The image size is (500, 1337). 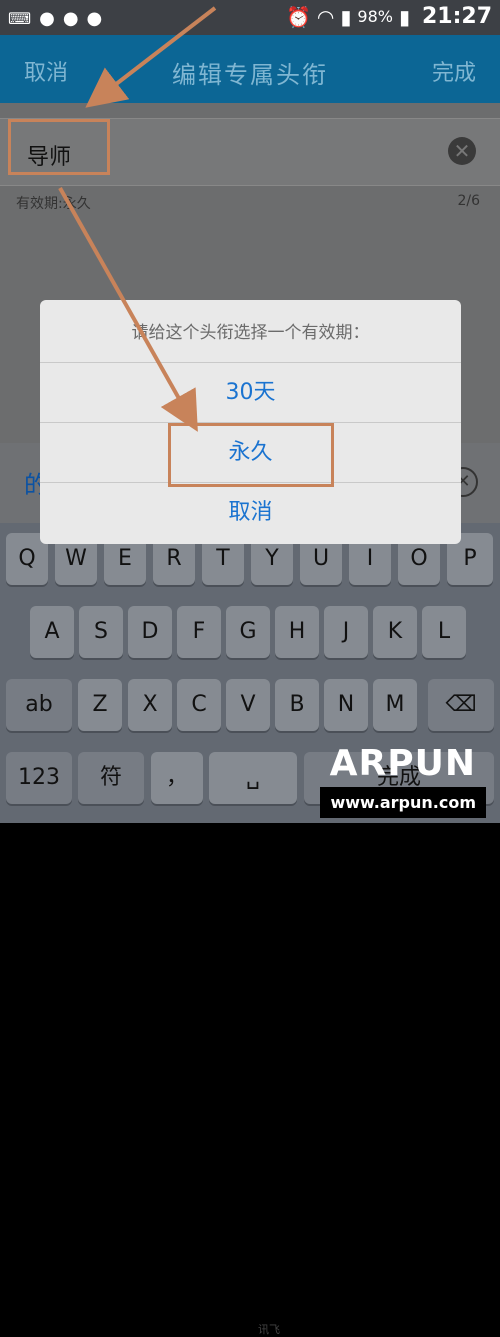 I want to click on watermark: ARPUN www.arpun.com, so click(x=400, y=783).